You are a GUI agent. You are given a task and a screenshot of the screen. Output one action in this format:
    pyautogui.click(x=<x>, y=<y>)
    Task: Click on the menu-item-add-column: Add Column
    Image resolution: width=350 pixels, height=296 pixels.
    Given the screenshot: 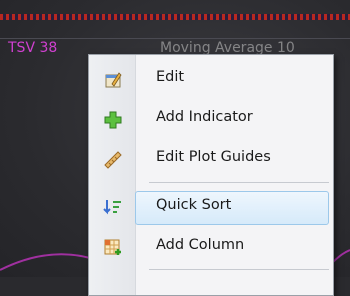 What is the action you would take?
    pyautogui.click(x=211, y=247)
    